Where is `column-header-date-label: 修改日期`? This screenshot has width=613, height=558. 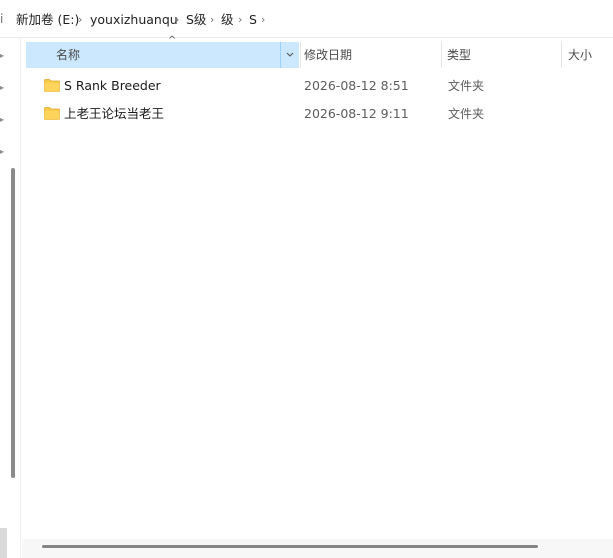 column-header-date-label: 修改日期 is located at coordinates (328, 55).